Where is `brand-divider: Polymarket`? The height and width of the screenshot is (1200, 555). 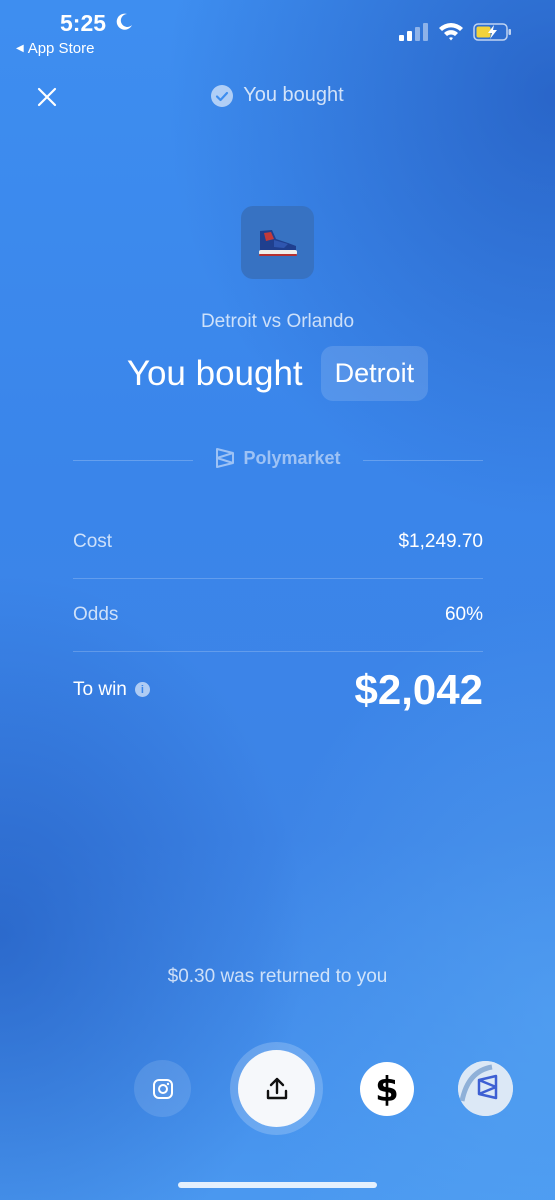
brand-divider: Polymarket is located at coordinates (278, 460).